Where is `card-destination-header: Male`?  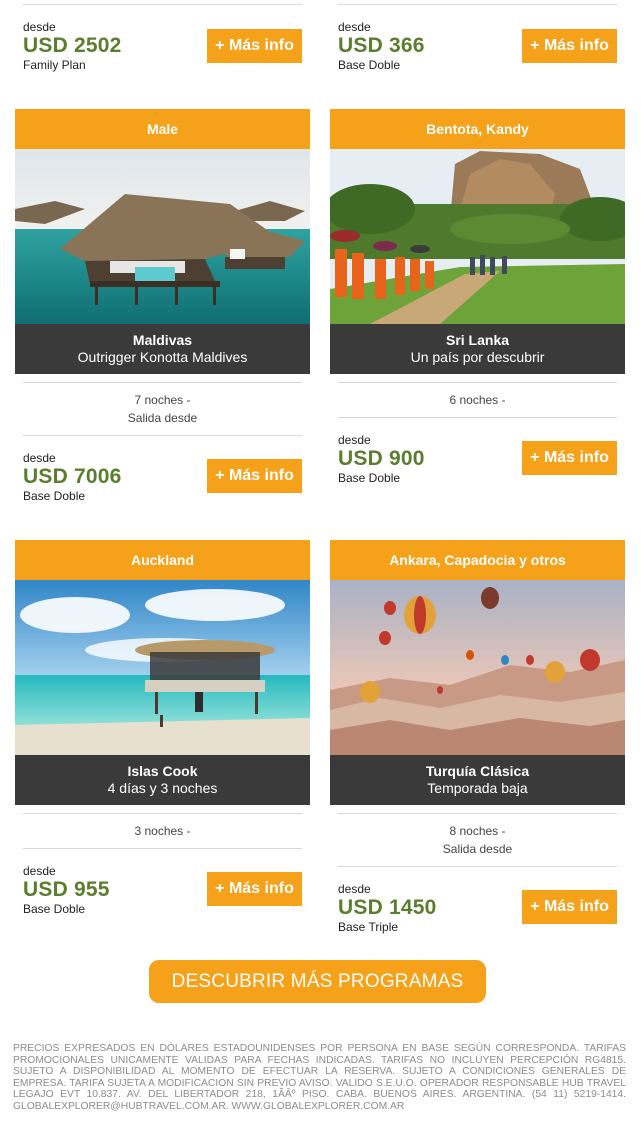 card-destination-header: Male is located at coordinates (162, 129).